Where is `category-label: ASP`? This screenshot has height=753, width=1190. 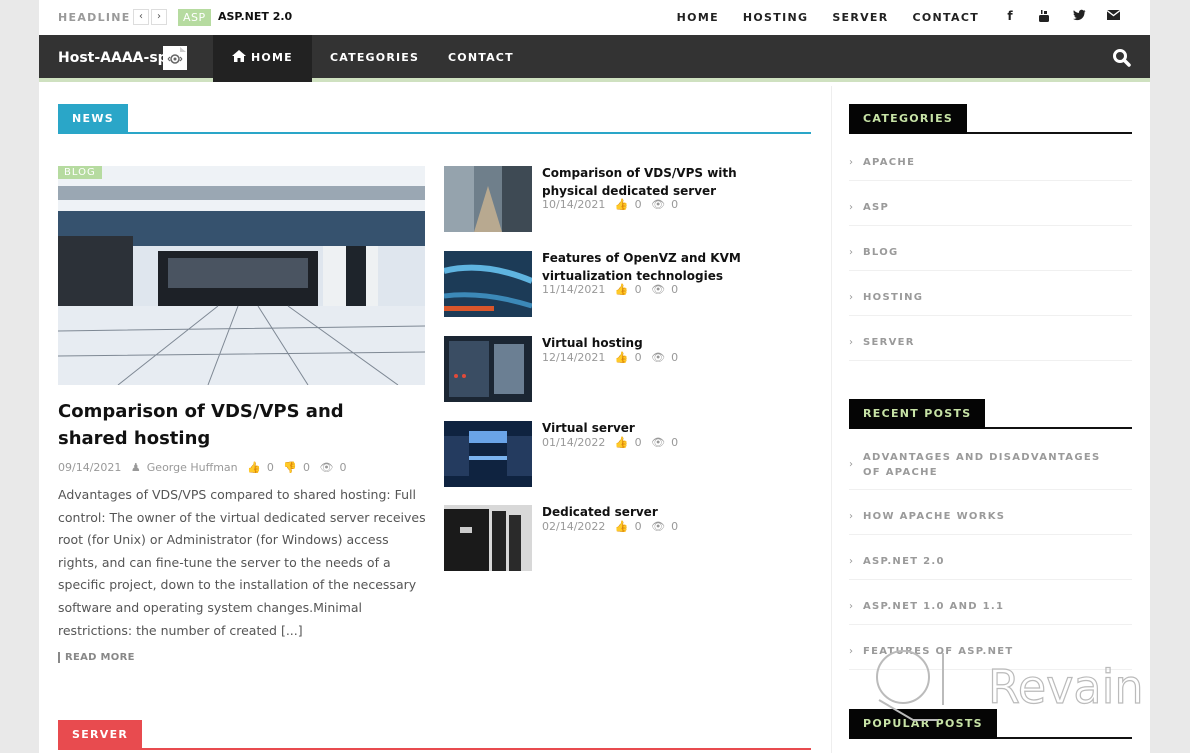 category-label: ASP is located at coordinates (876, 207).